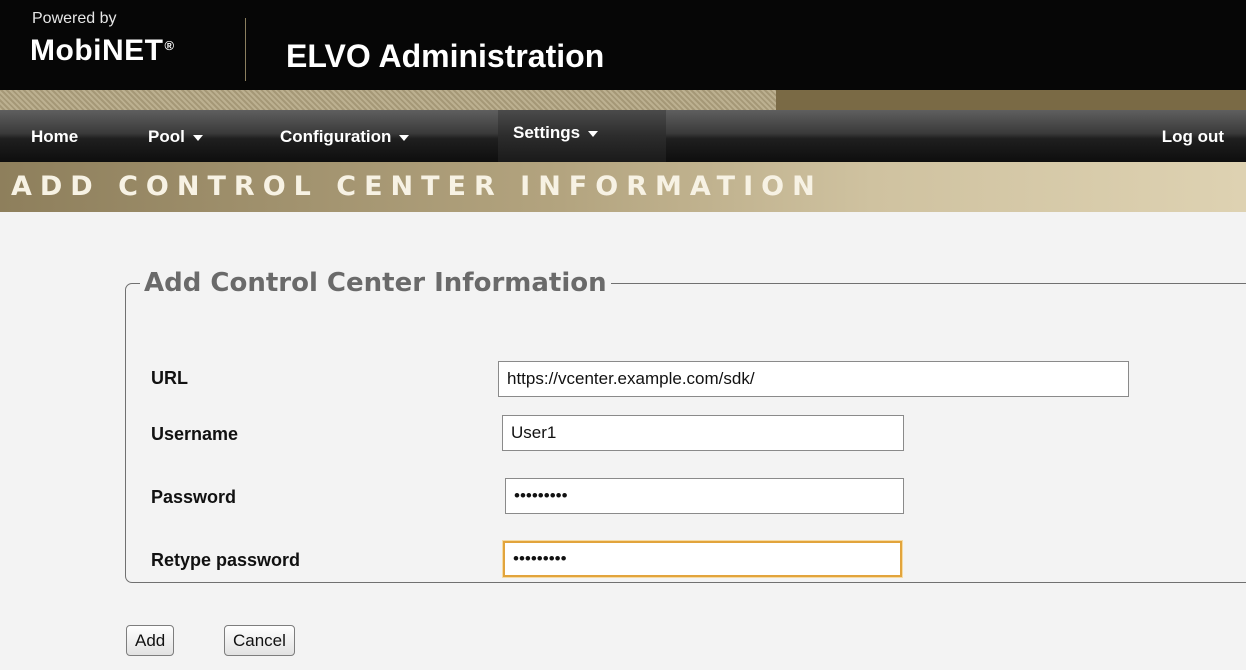 This screenshot has height=670, width=1246. What do you see at coordinates (169, 378) in the screenshot?
I see `url-label: URL` at bounding box center [169, 378].